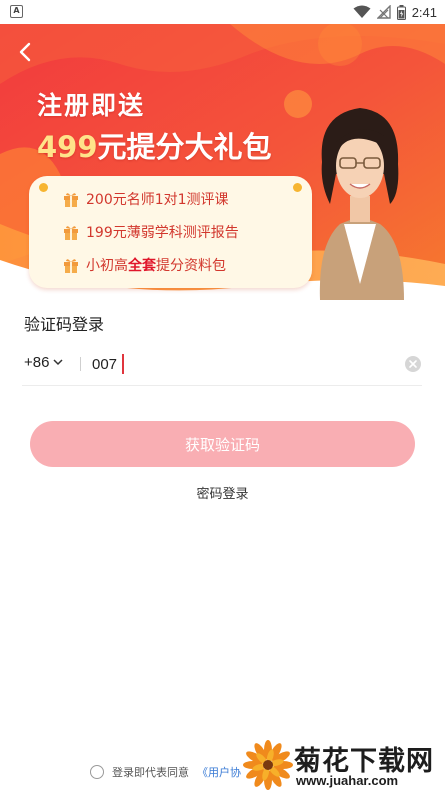 This screenshot has height=791, width=445. I want to click on country-code: +86, so click(37, 362).